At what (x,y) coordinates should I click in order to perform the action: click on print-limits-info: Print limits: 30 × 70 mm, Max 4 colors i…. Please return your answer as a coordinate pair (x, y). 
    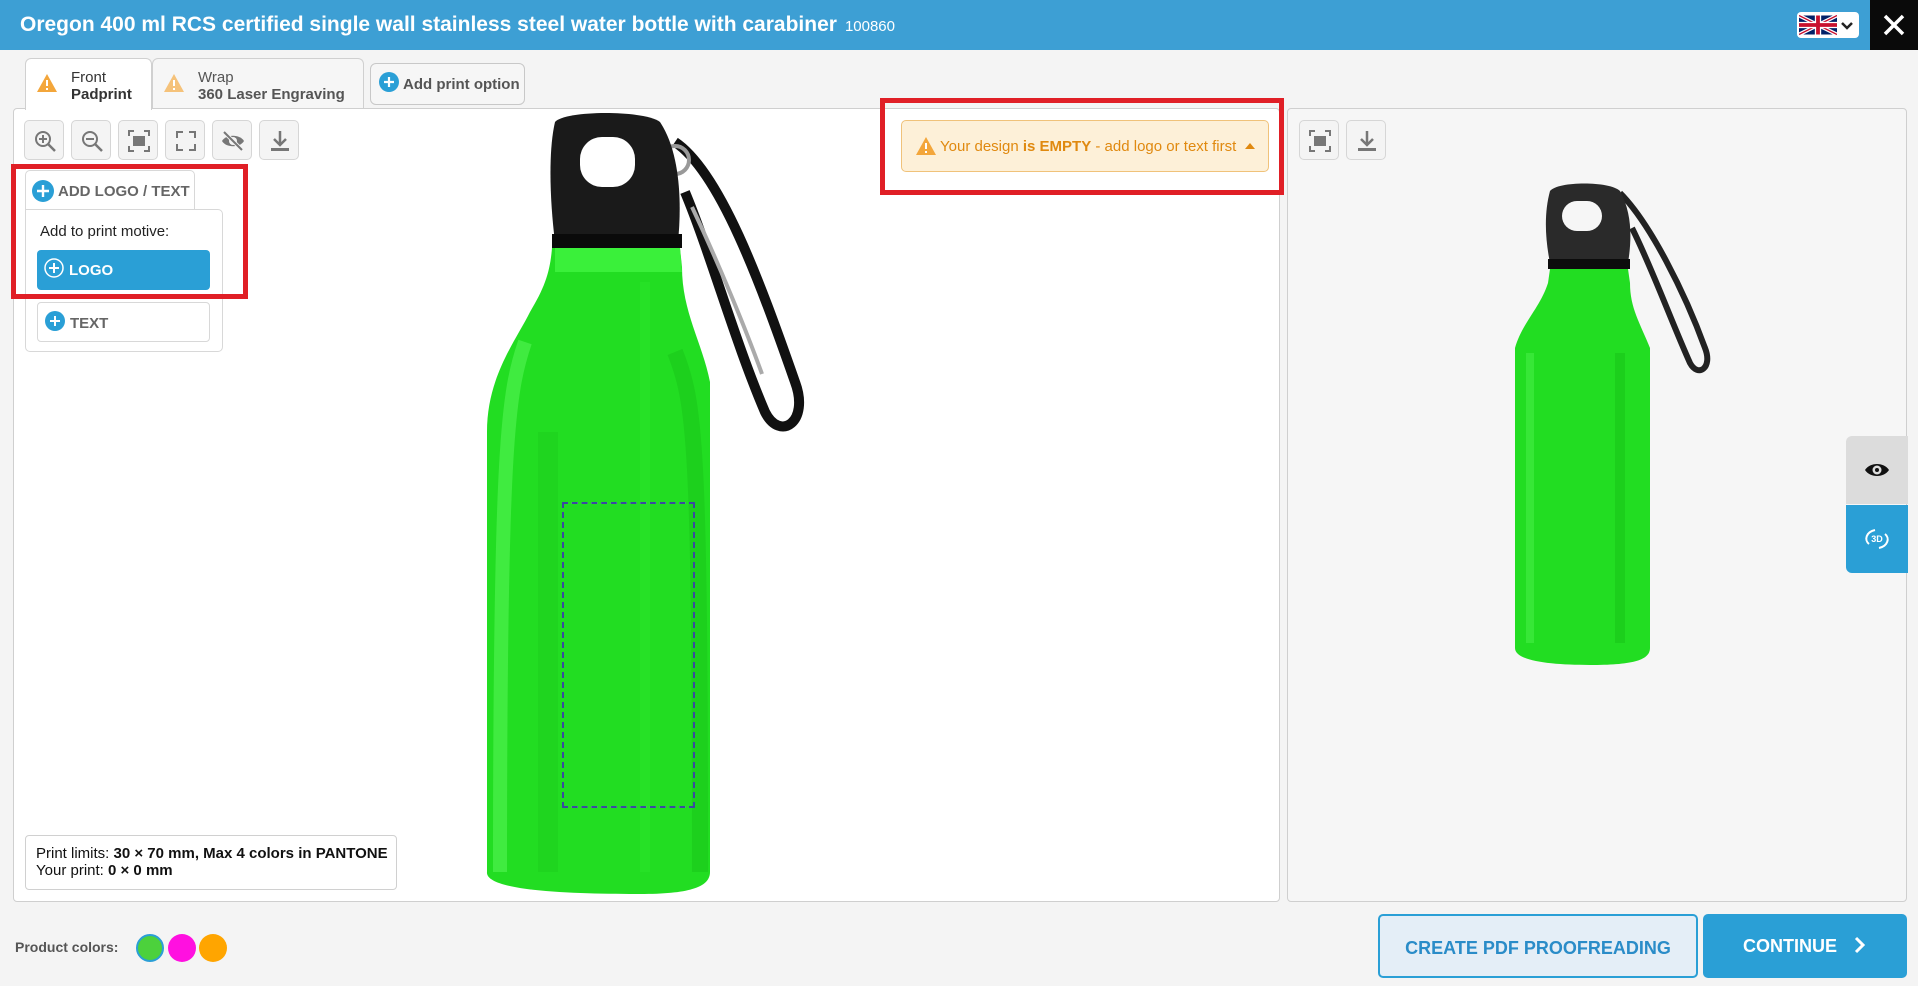
    Looking at the image, I should click on (211, 862).